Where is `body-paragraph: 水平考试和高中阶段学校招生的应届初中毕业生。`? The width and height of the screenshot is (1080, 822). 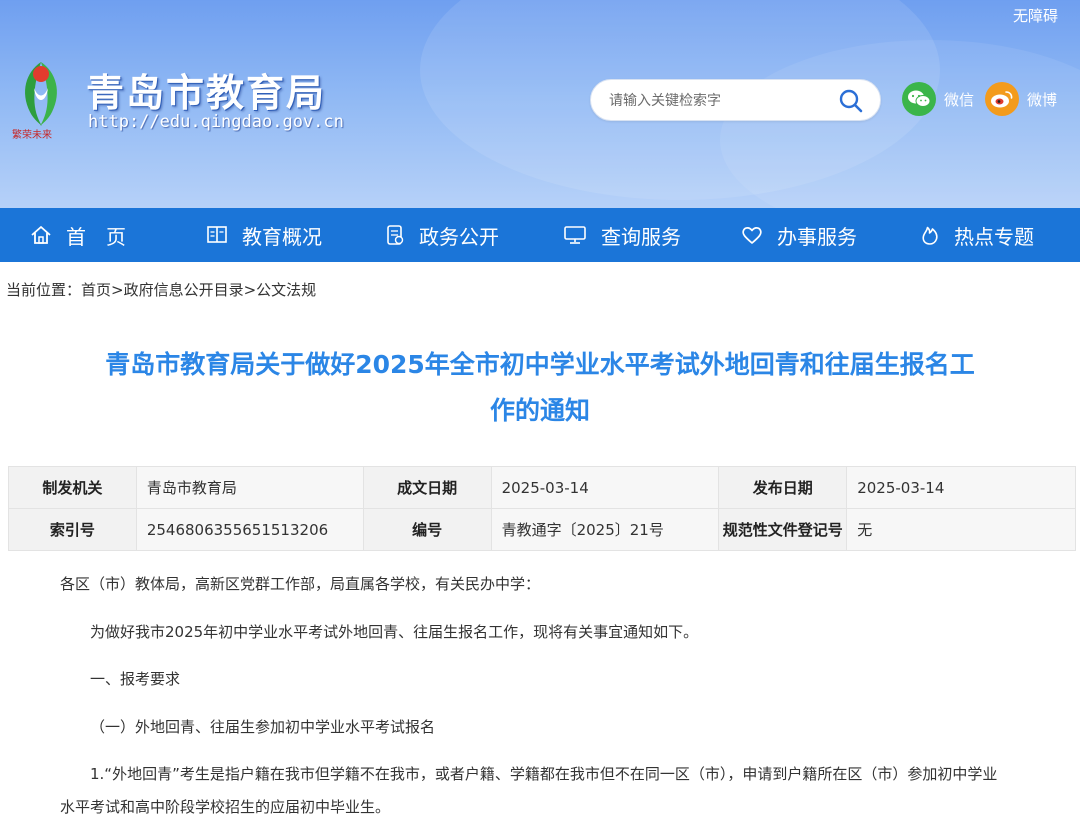
body-paragraph: 水平考试和高中阶段学校招生的应届初中毕业生。 is located at coordinates (225, 807).